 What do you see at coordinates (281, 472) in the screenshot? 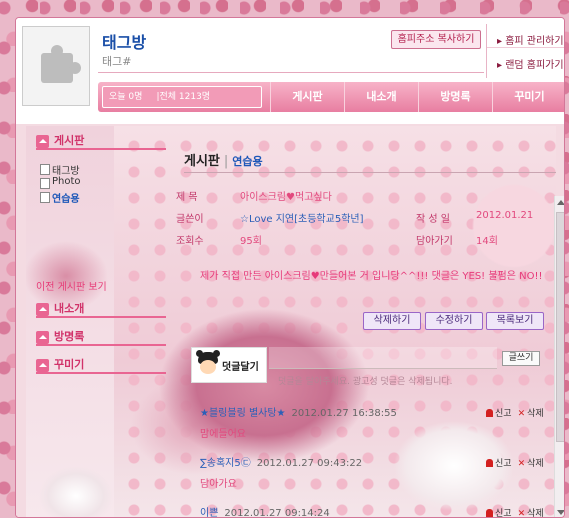
I see `comment-item: ∑송혹지5㉢ 2012.01.27 09:43:22 담아가요` at bounding box center [281, 472].